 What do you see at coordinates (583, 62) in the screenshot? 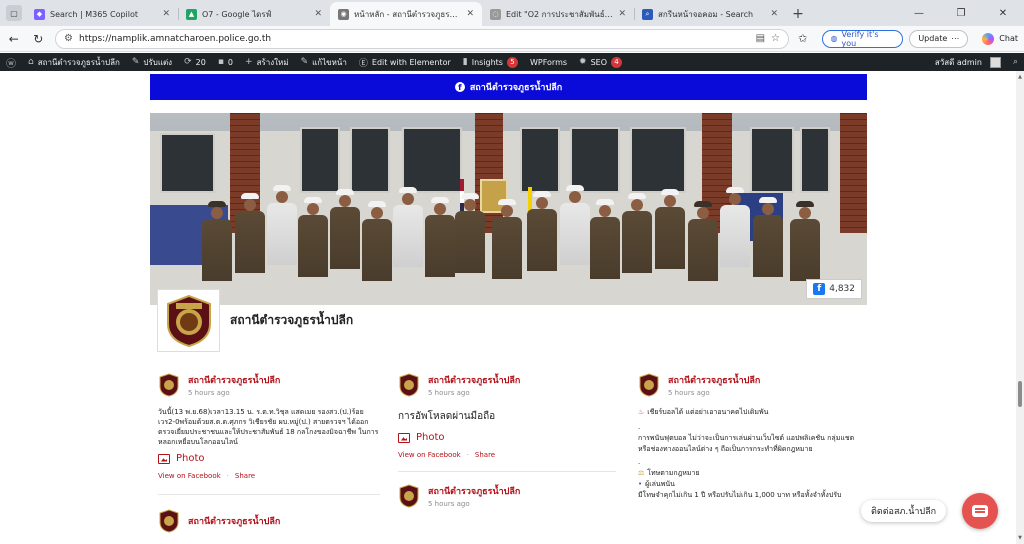
I see `seo-gear-icon: ✹` at bounding box center [583, 62].